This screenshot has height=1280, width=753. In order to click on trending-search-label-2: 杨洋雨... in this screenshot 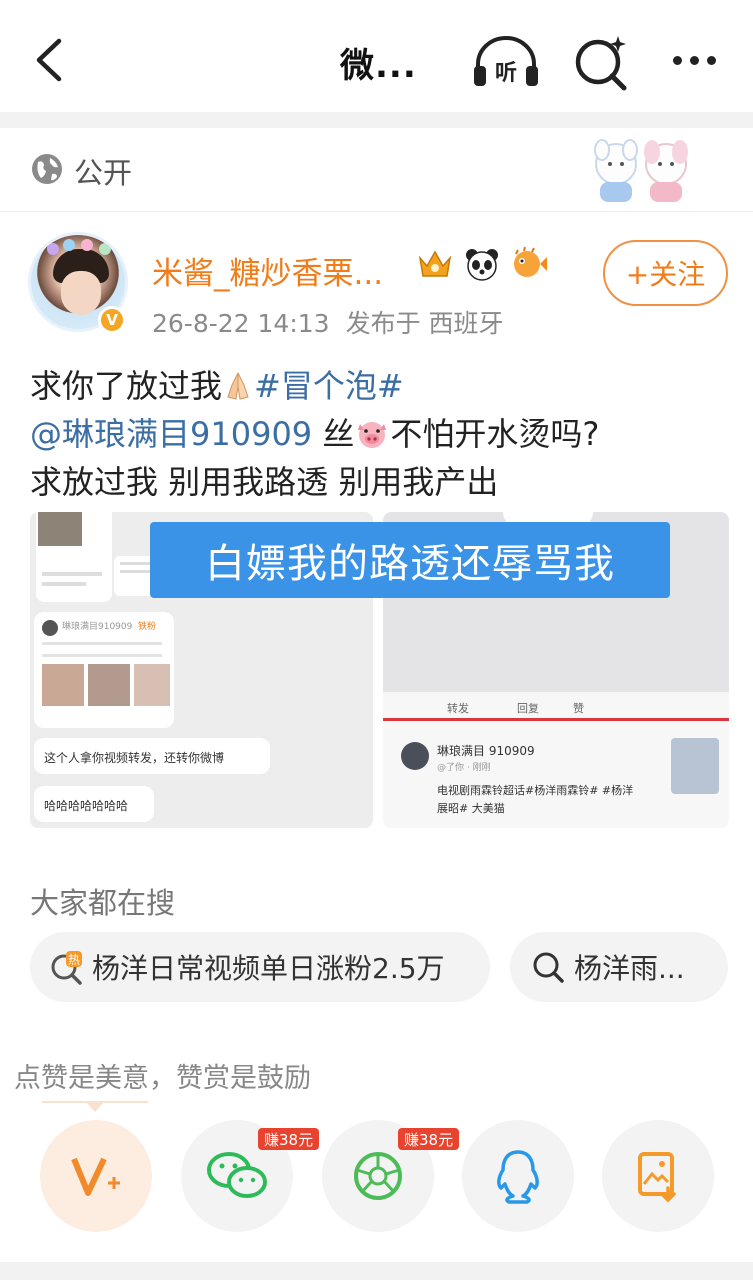, I will do `click(629, 968)`.